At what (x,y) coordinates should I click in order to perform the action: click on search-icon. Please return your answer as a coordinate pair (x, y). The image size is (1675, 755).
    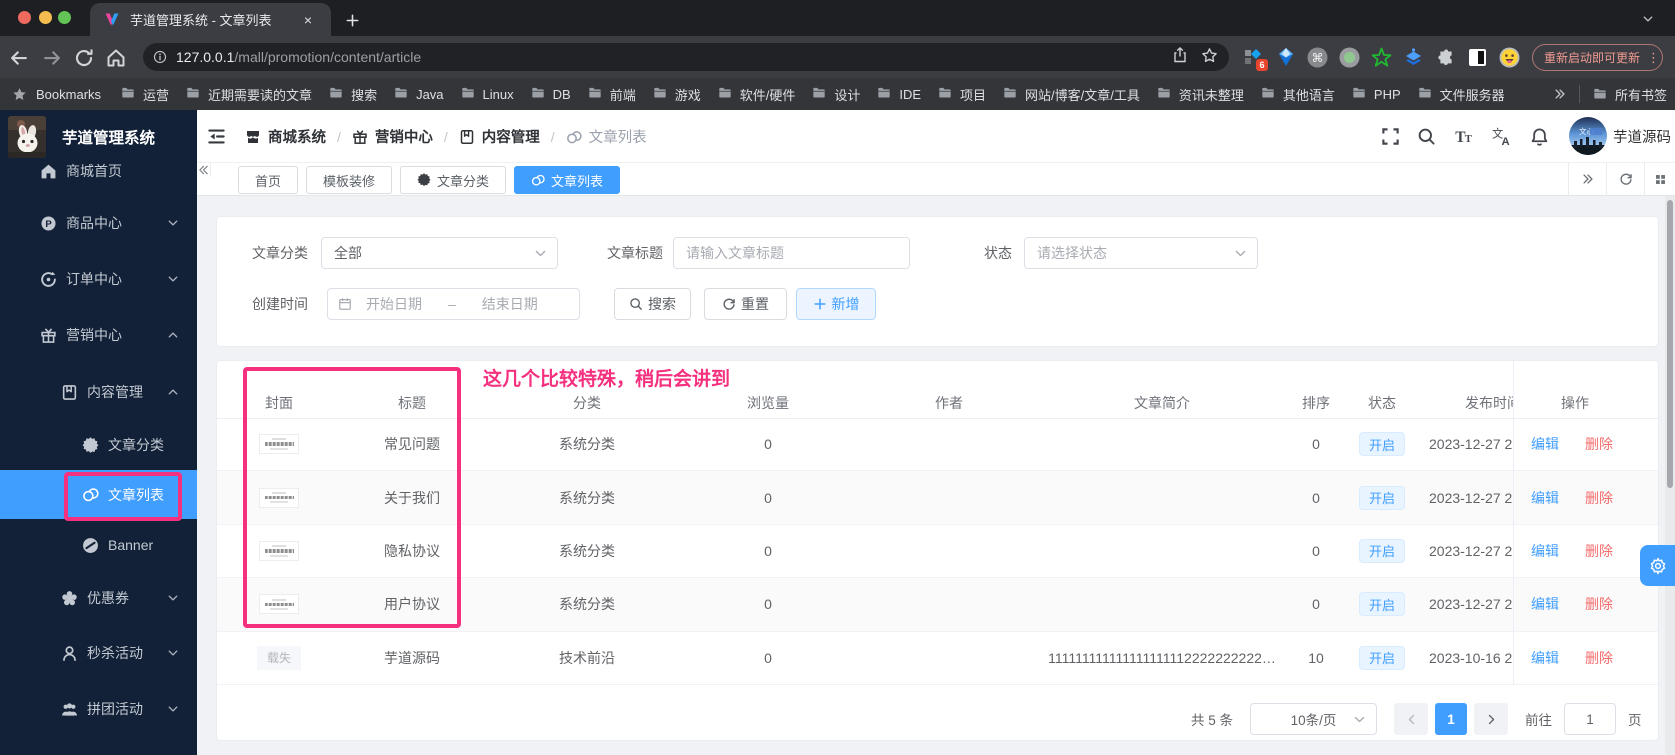
    Looking at the image, I should click on (1426, 136).